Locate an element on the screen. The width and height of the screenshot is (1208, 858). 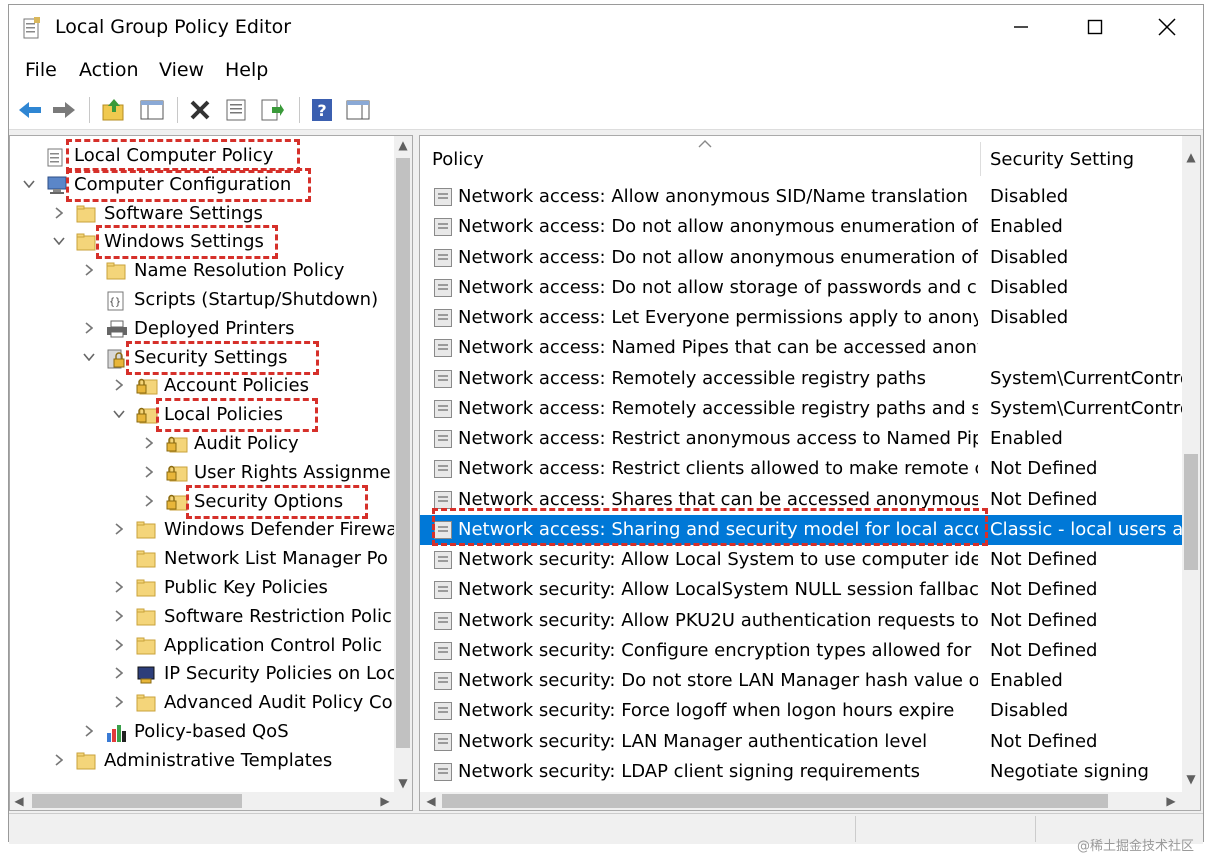
policy-security-setting: Disabled is located at coordinates (1029, 287).